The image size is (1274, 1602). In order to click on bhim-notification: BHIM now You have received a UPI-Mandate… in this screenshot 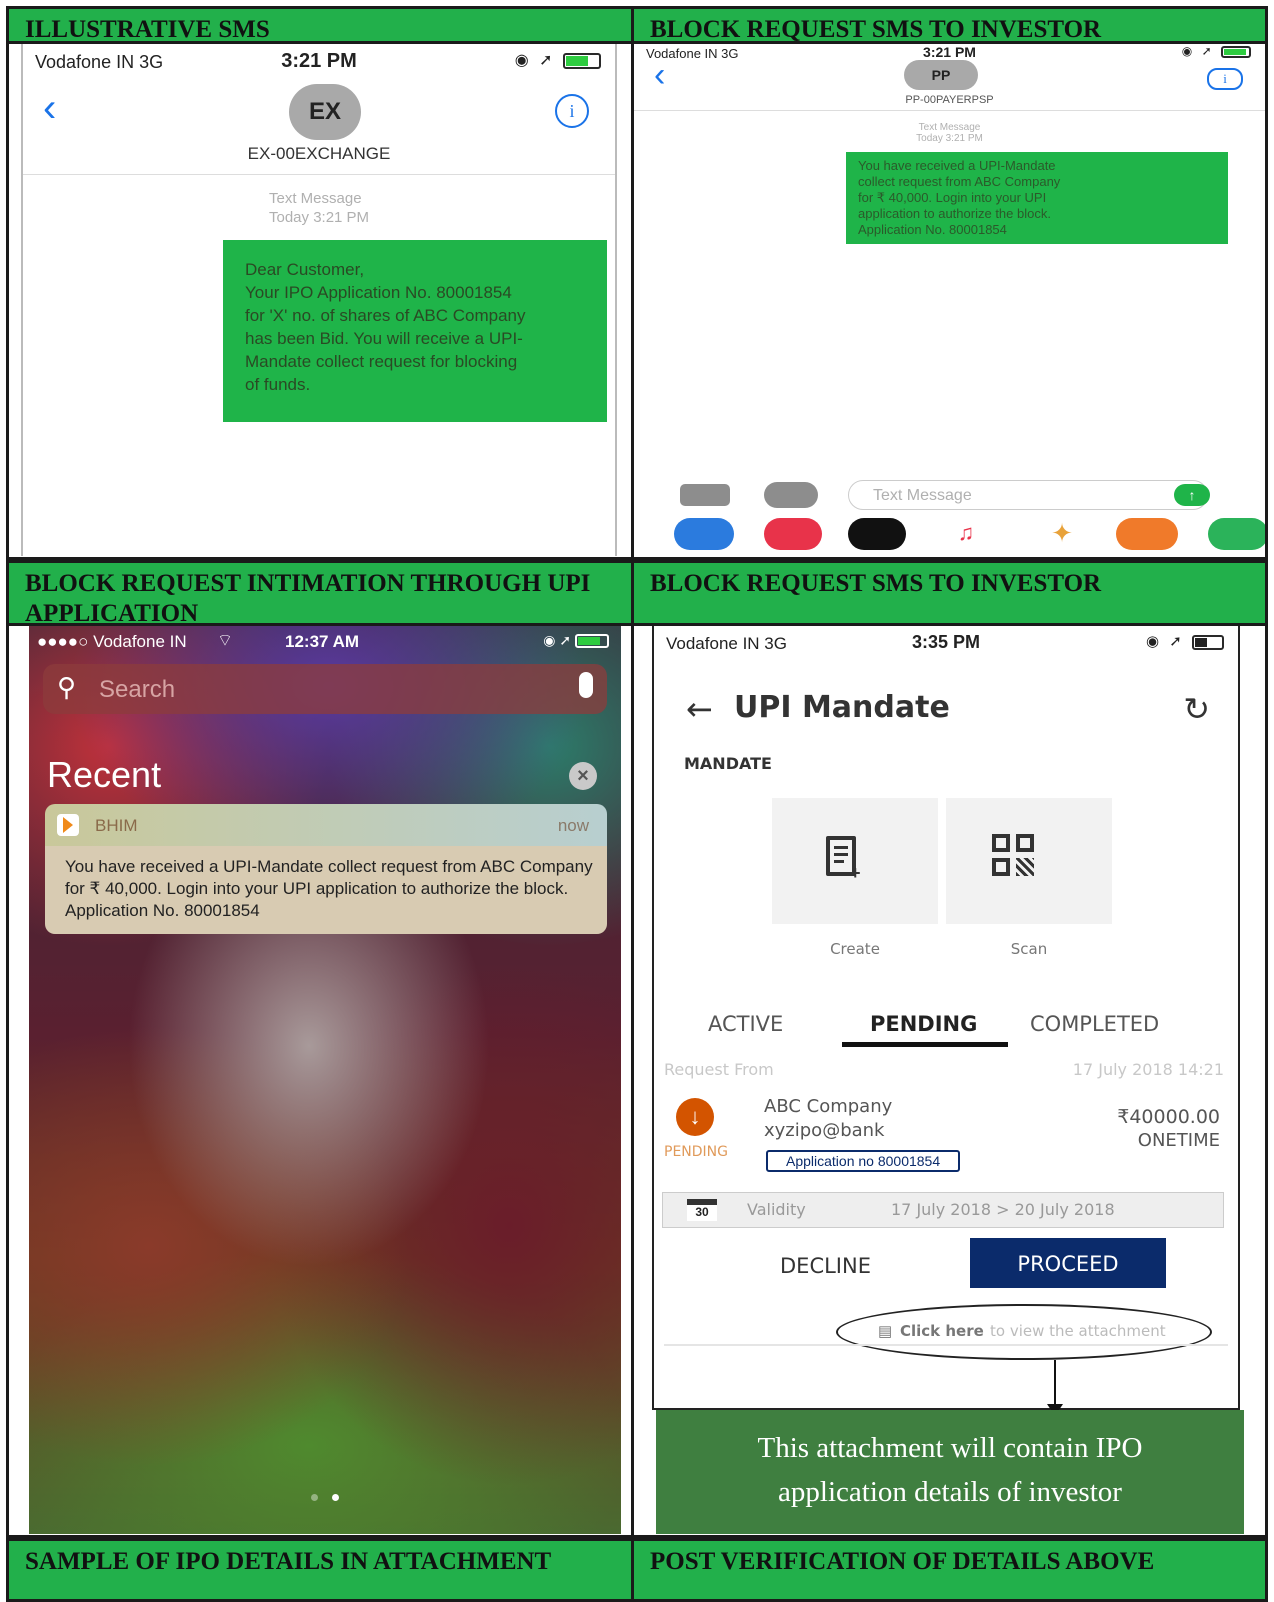, I will do `click(326, 869)`.